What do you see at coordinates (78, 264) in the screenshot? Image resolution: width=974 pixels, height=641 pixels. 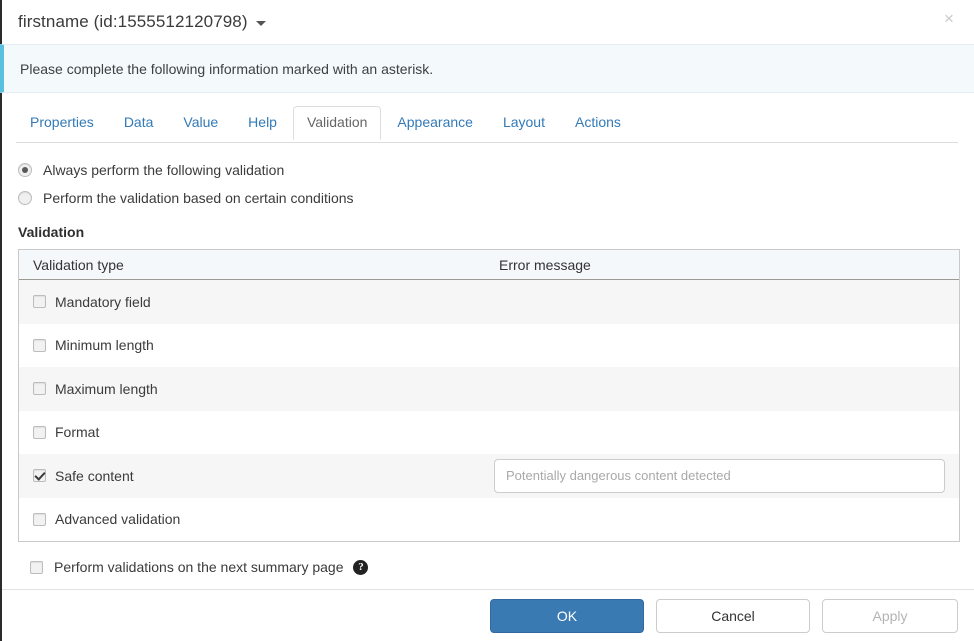 I see `column-header-validation-type: Validation type` at bounding box center [78, 264].